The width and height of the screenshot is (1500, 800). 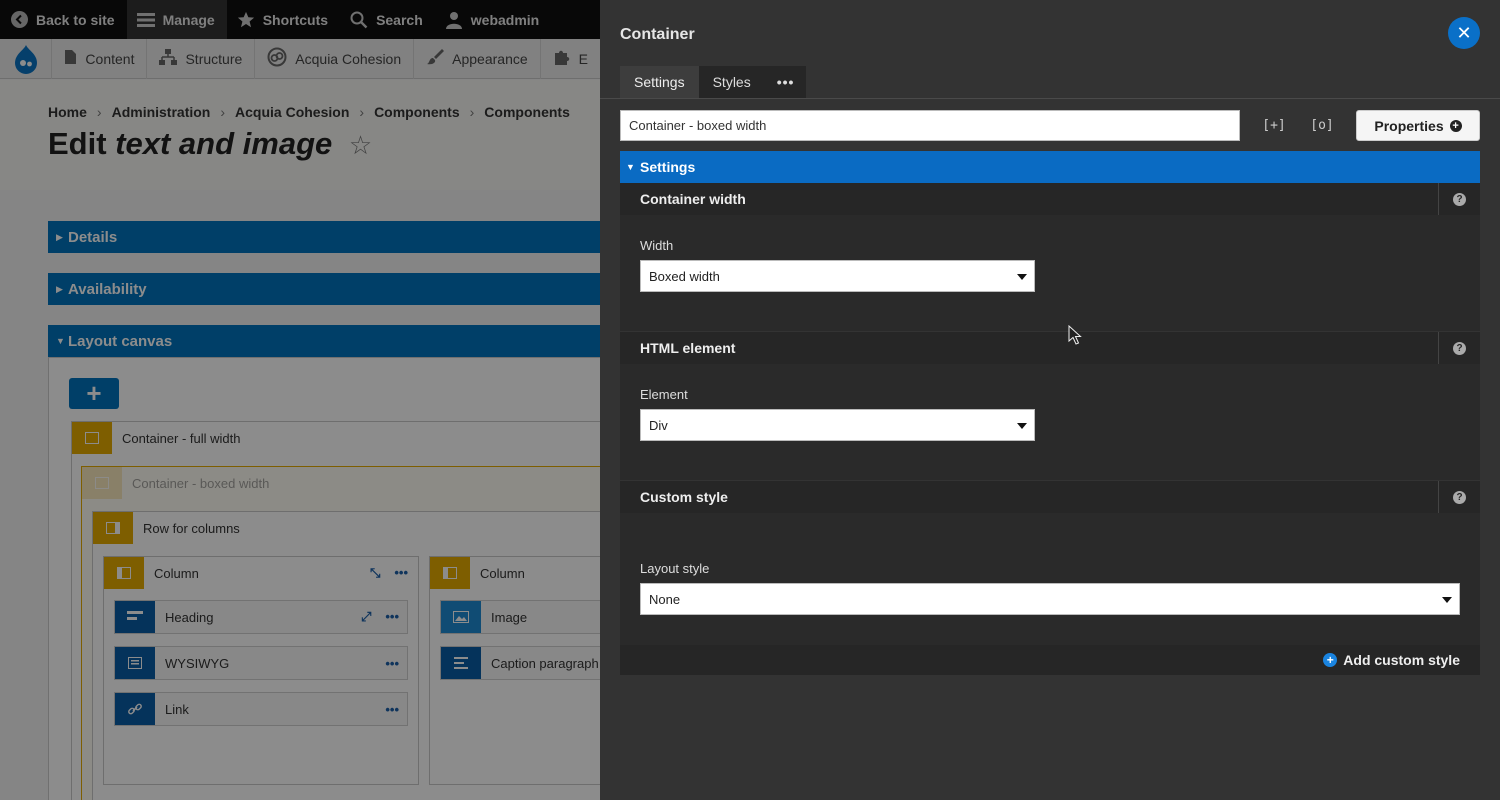 I want to click on close-icon: ✕, so click(x=1464, y=33).